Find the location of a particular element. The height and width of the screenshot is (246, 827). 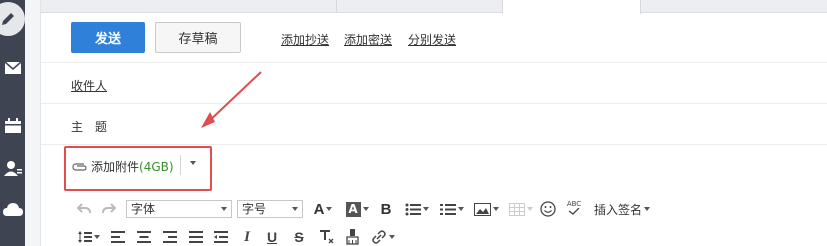

insert-table-button is located at coordinates (521, 209).